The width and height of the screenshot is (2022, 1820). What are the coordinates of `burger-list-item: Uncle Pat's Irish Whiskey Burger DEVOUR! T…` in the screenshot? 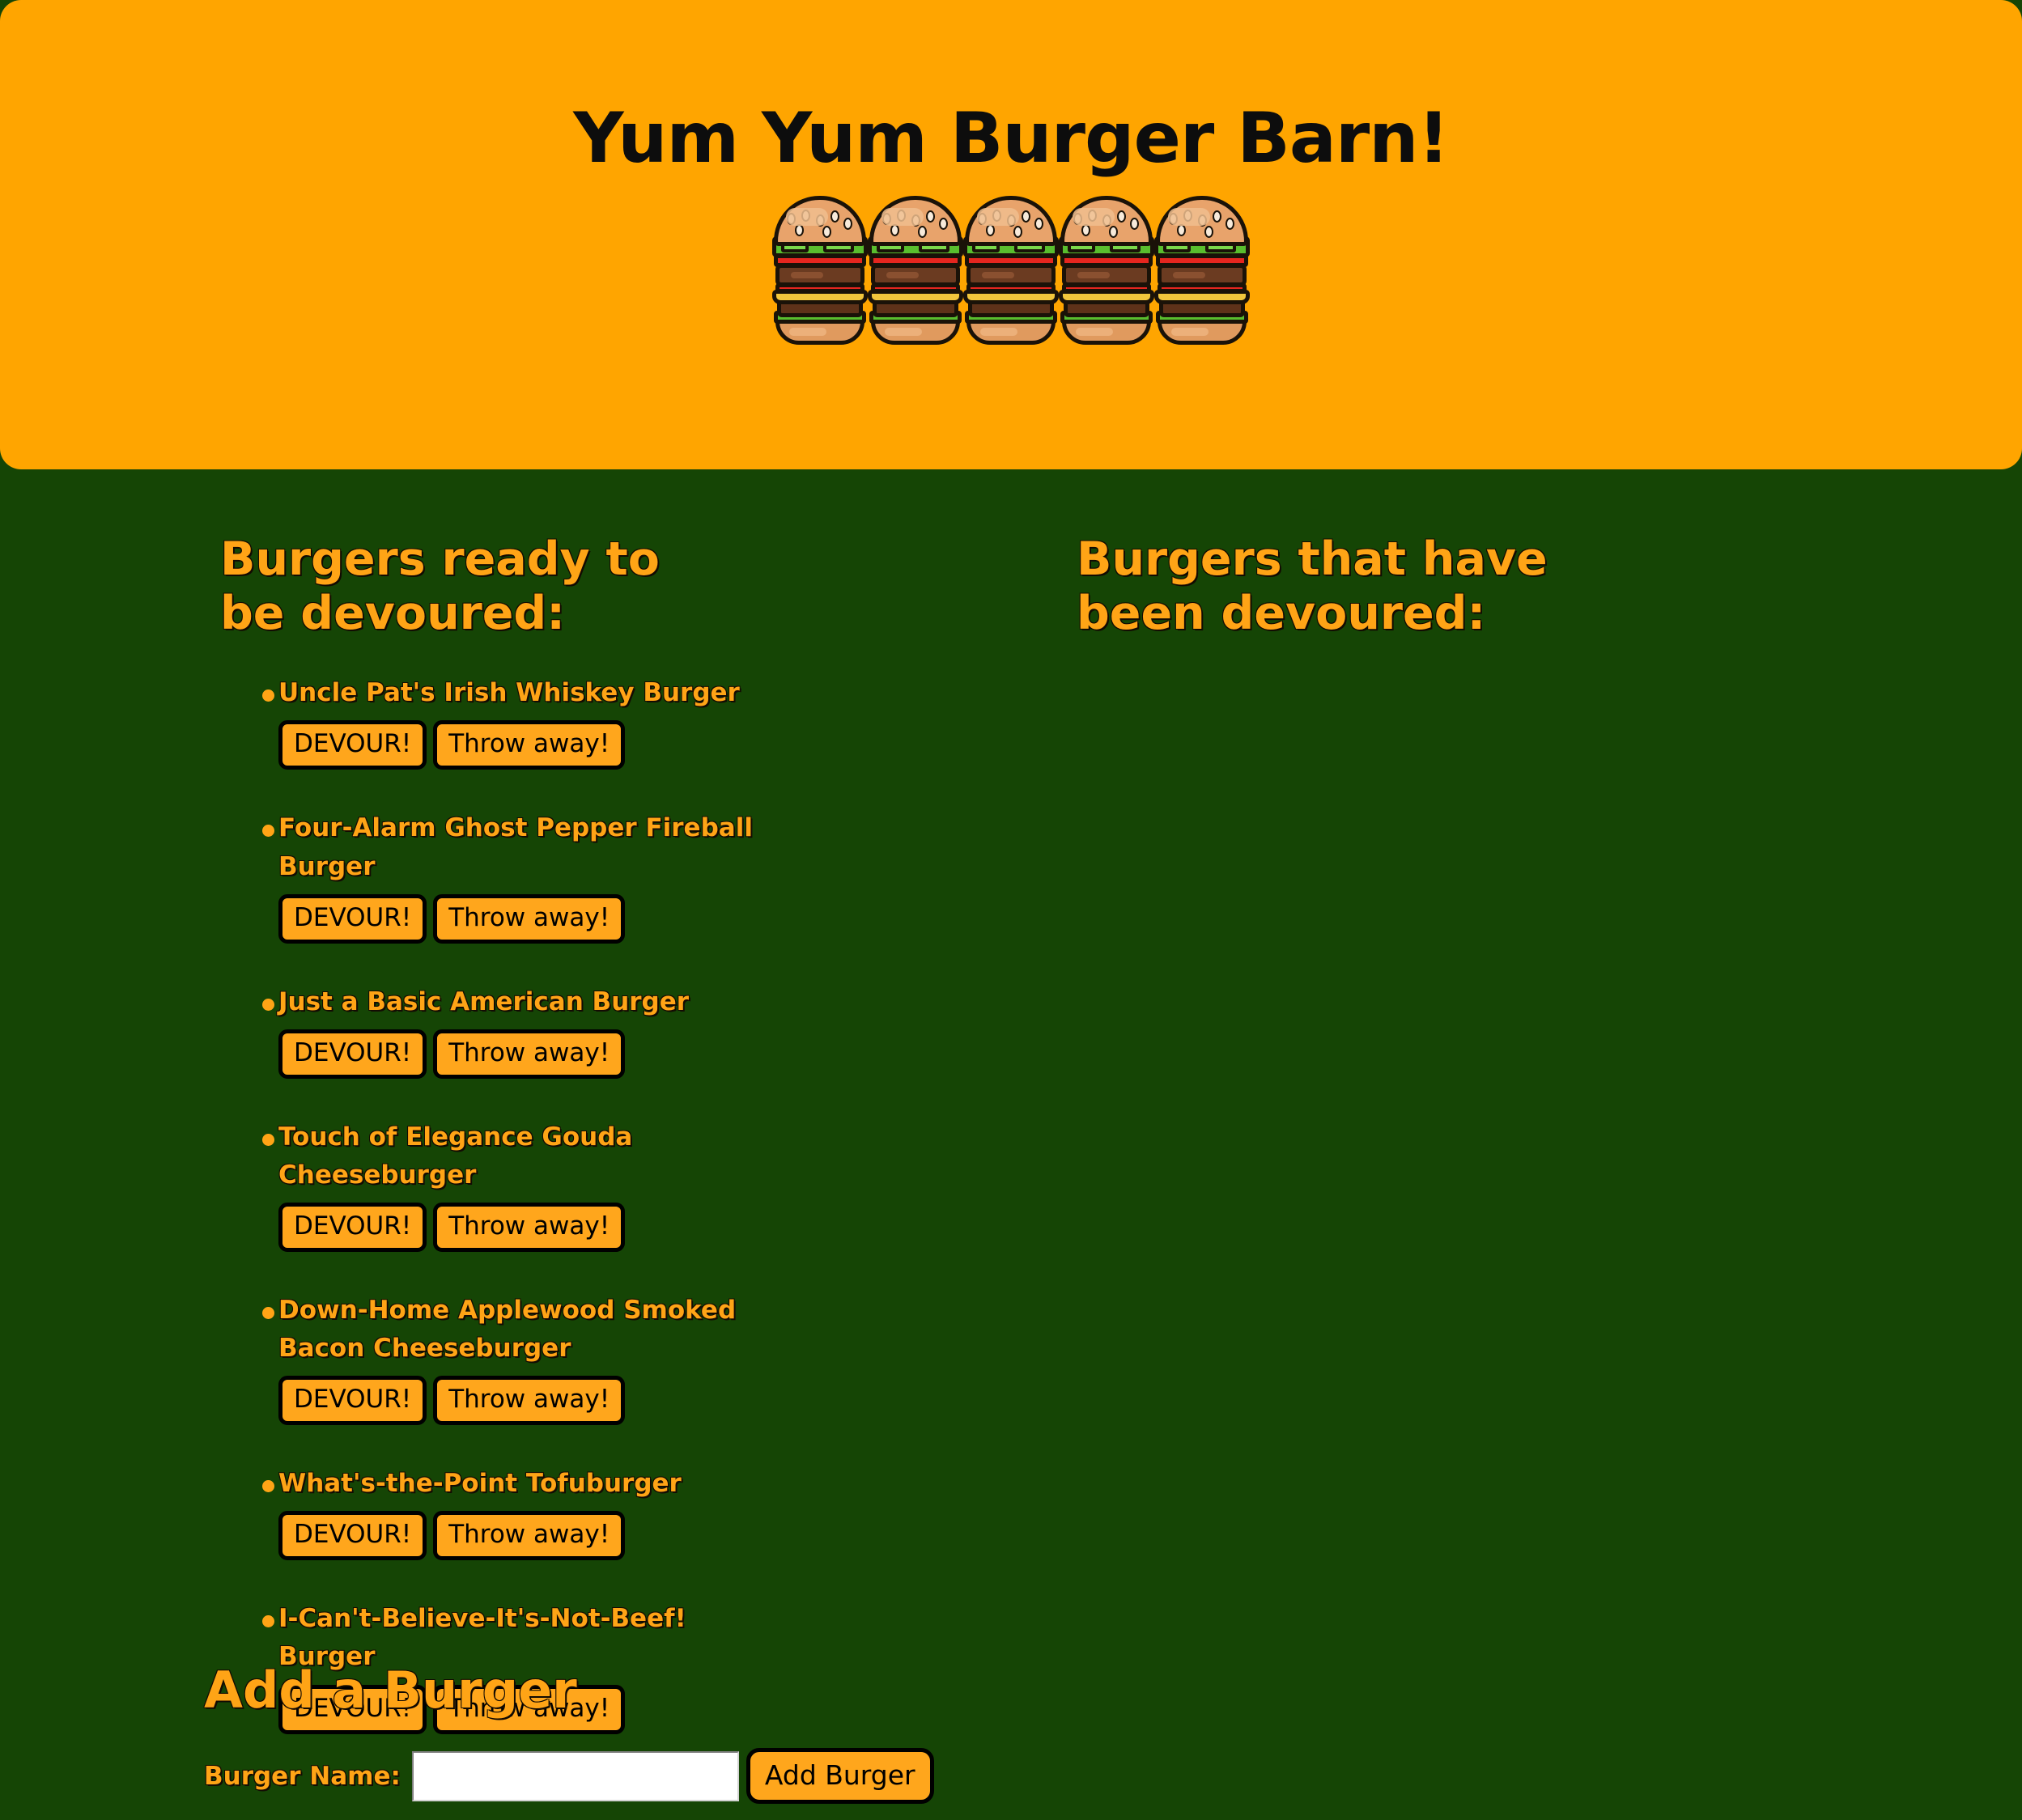 It's located at (580, 722).